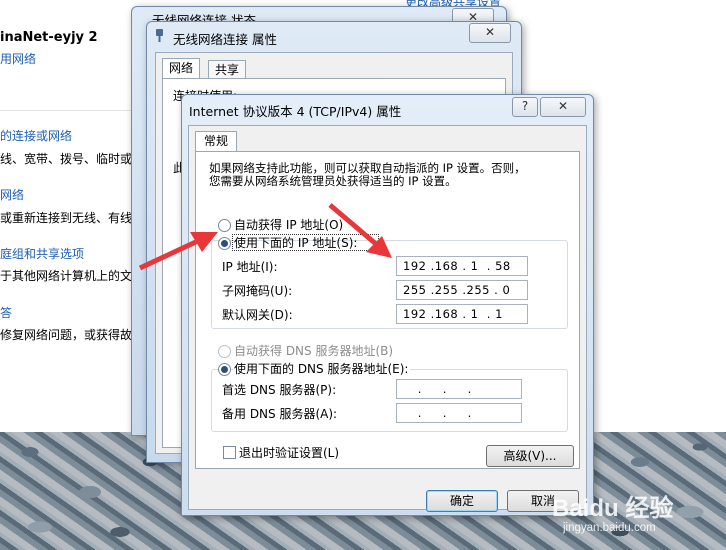 Image resolution: width=726 pixels, height=550 pixels. I want to click on baidu-watermark-logo: Baidu 经验, so click(613, 508).